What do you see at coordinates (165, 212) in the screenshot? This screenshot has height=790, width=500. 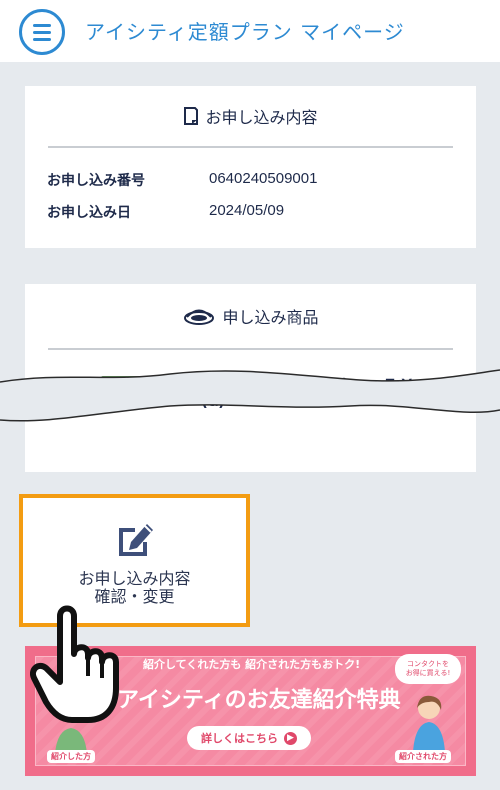 I see `application-date-row: お申し込み日 2024/05/09` at bounding box center [165, 212].